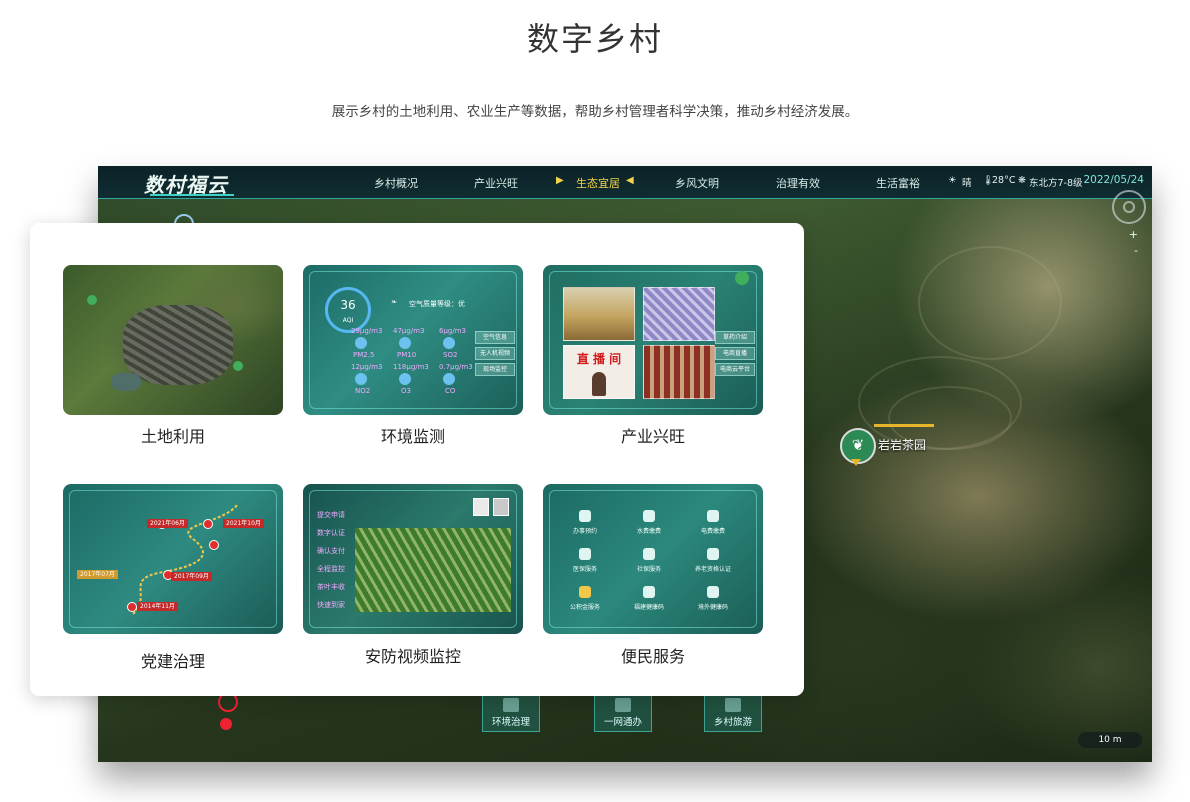 Image resolution: width=1190 pixels, height=802 pixels. Describe the element at coordinates (1129, 207) in the screenshot. I see `compass-icon` at that location.